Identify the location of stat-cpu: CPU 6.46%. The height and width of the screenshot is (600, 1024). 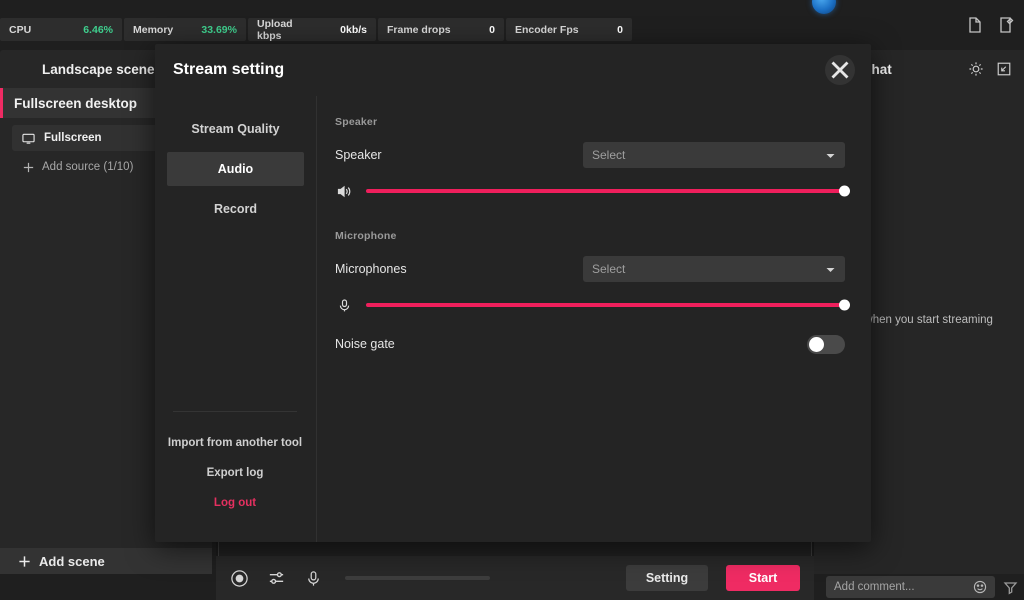
(61, 29).